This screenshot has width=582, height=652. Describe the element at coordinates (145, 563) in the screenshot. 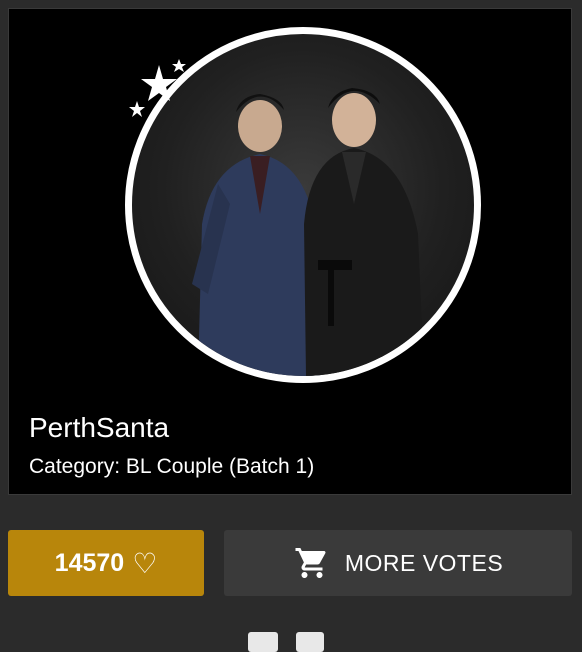

I see `heart-icon: ♡` at that location.